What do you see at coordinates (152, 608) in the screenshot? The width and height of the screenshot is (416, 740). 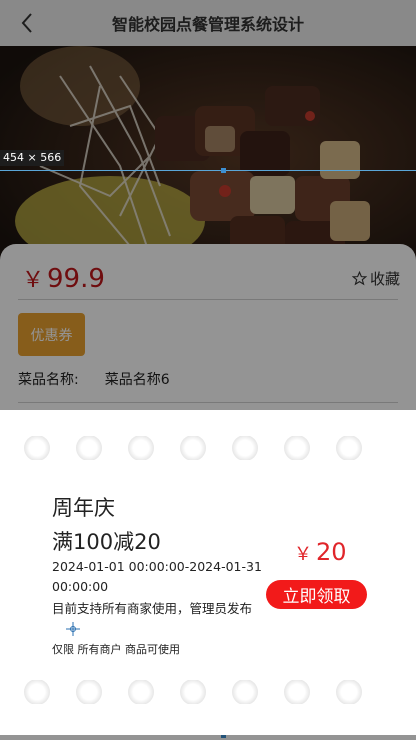 I see `coupon-scope: 目前支持所有商家使用，管理员发布` at bounding box center [152, 608].